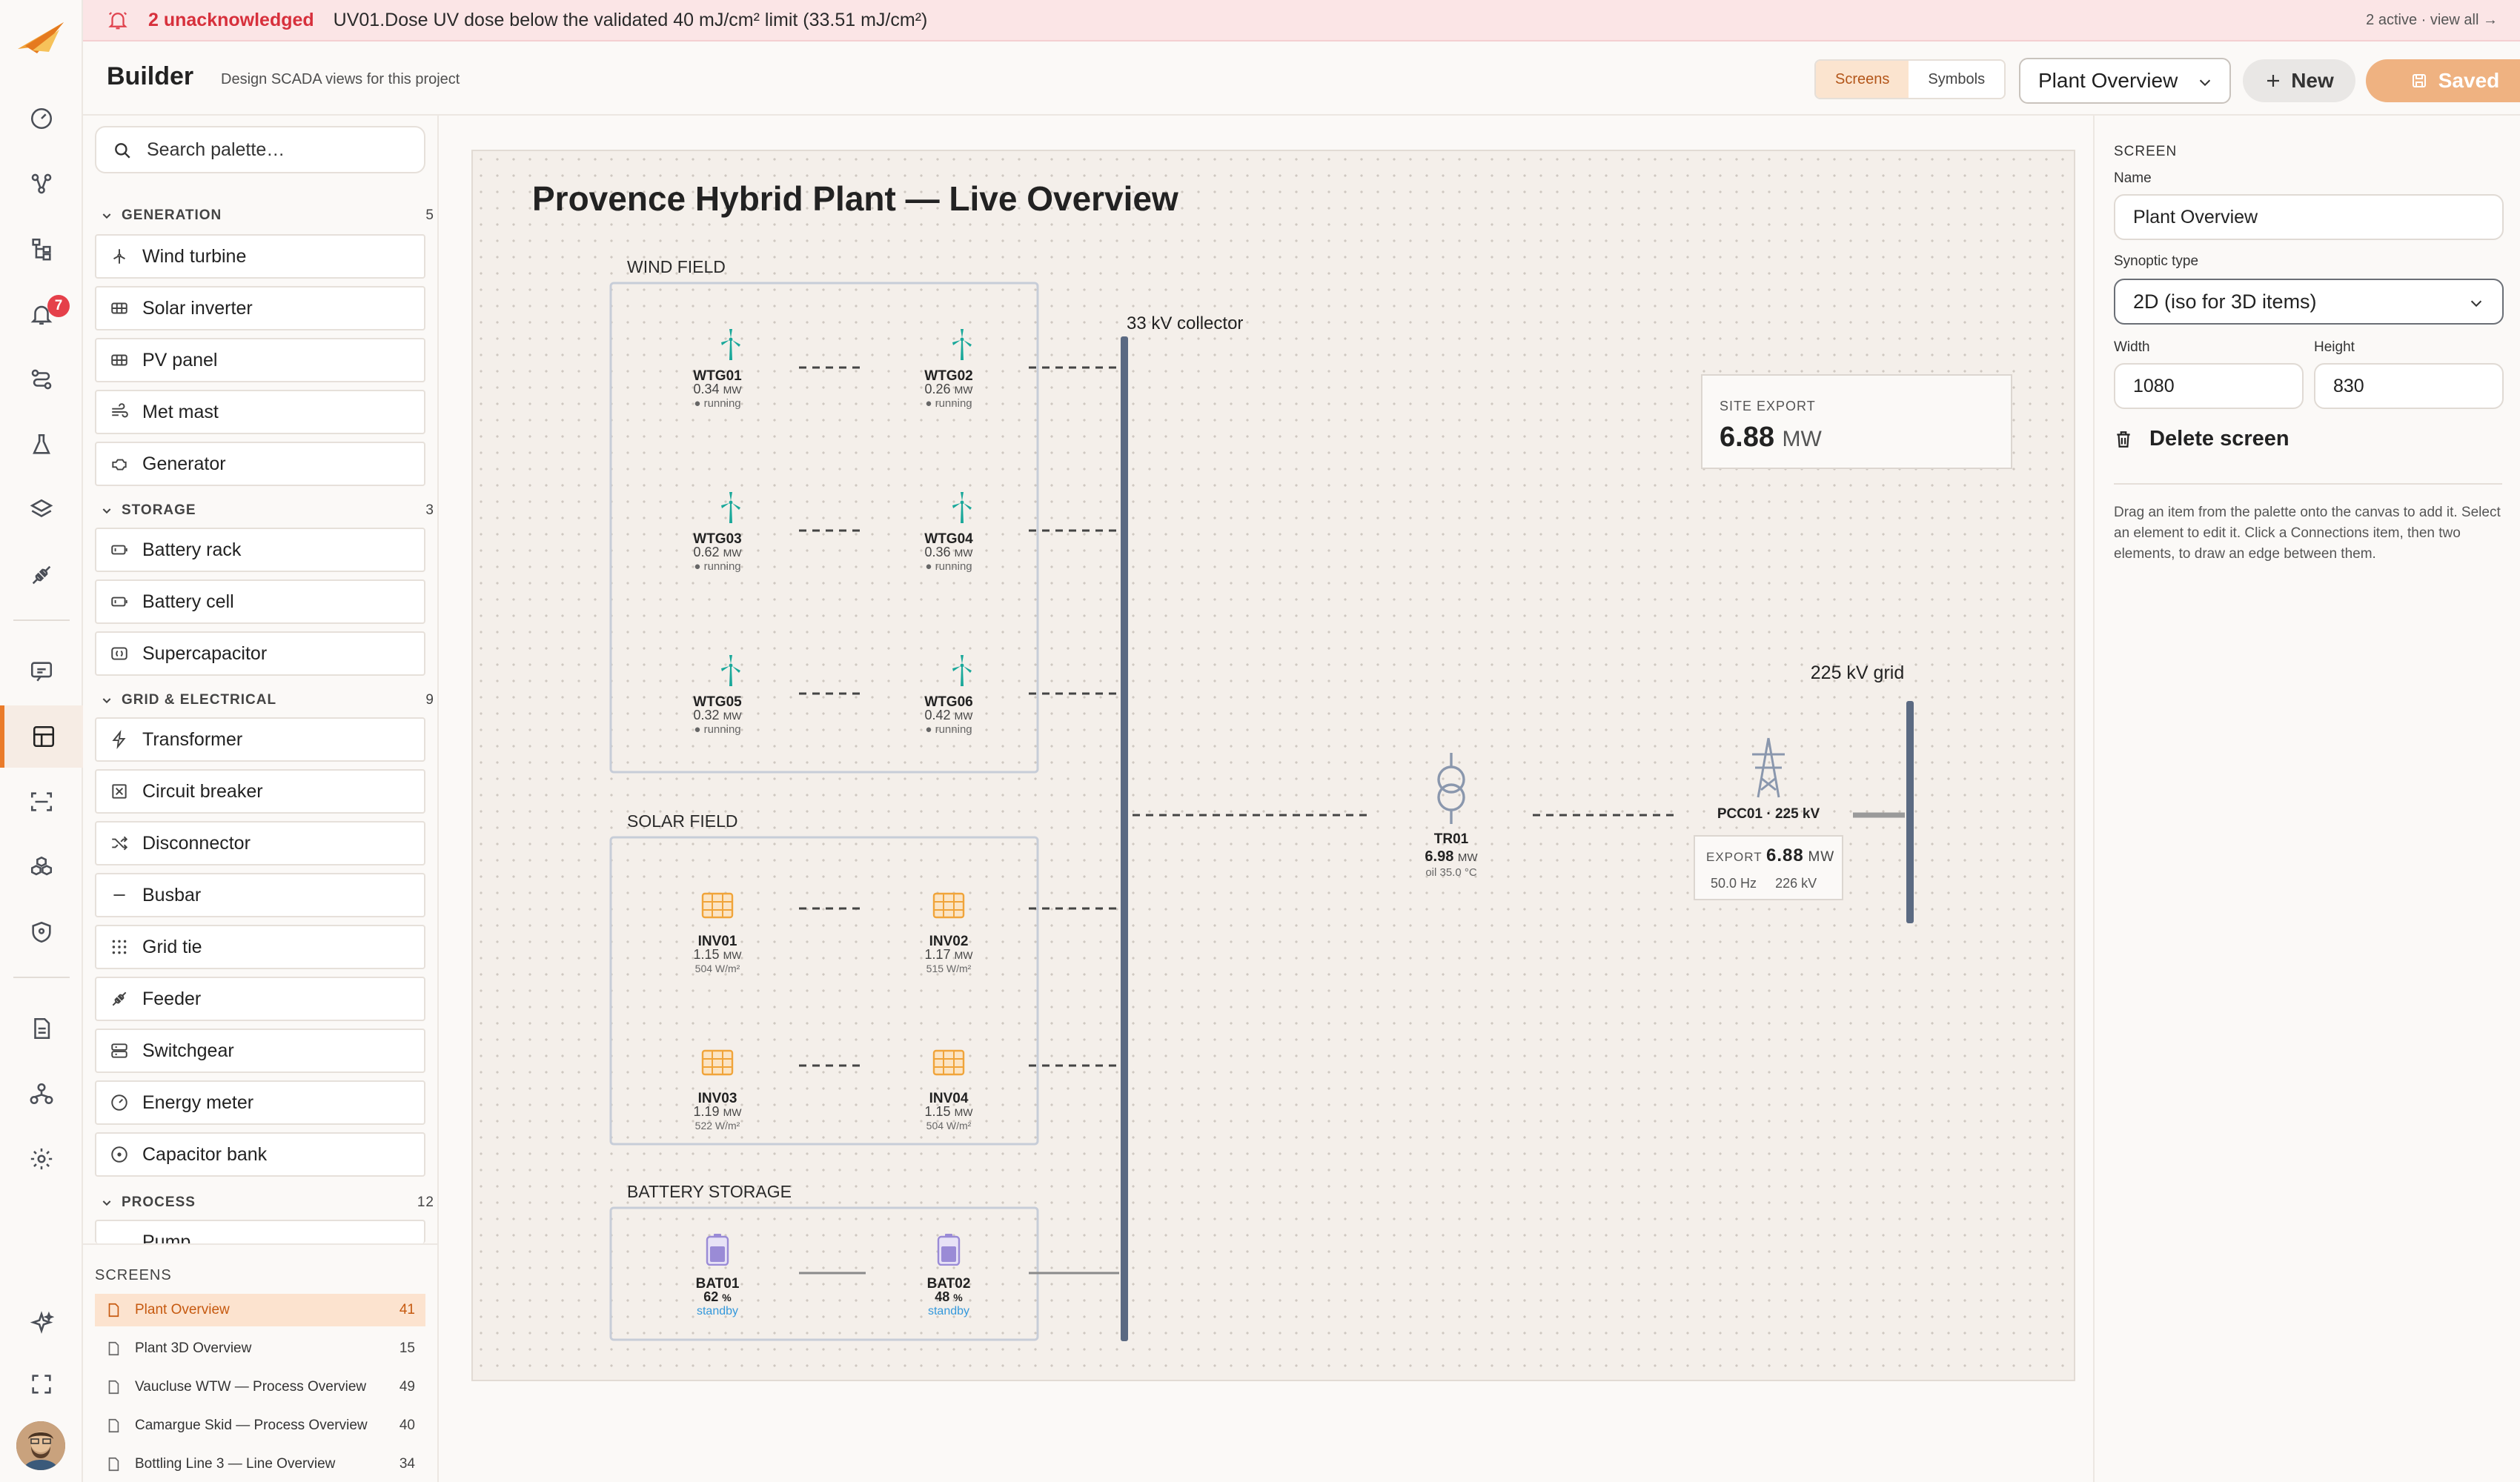 Image resolution: width=2520 pixels, height=1482 pixels. What do you see at coordinates (949, 532) in the screenshot?
I see `turbine-WTG04: WTG04 0.36 MW ● running` at bounding box center [949, 532].